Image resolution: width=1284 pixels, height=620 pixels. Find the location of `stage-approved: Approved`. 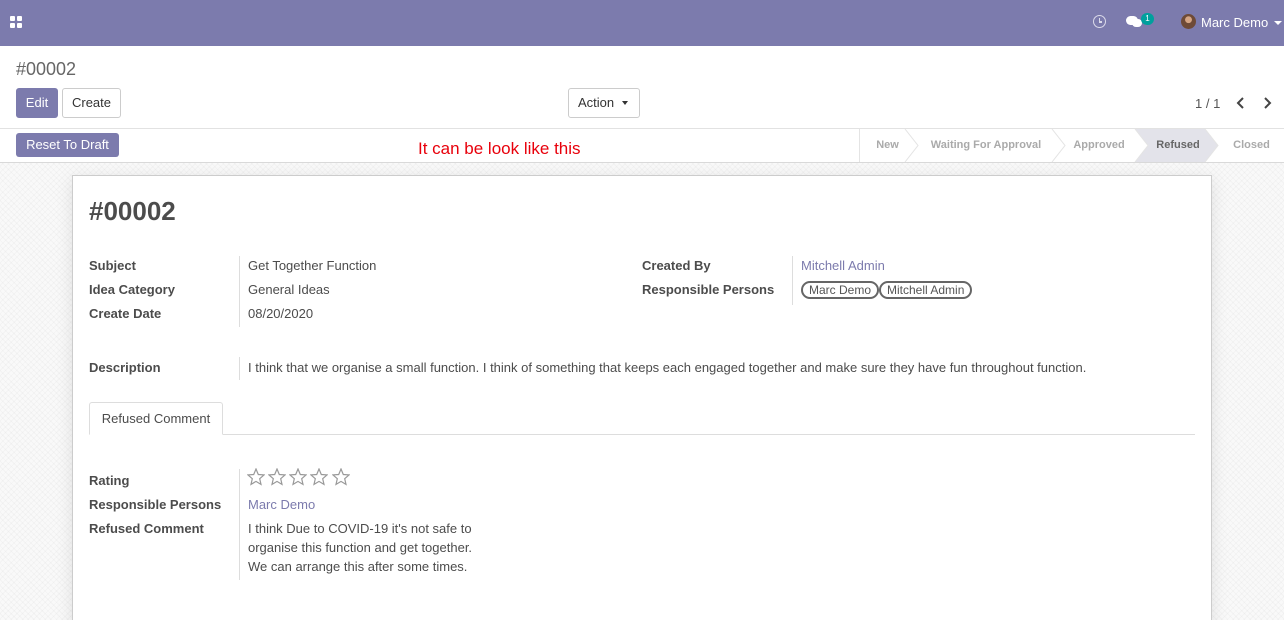

stage-approved: Approved is located at coordinates (1099, 145).